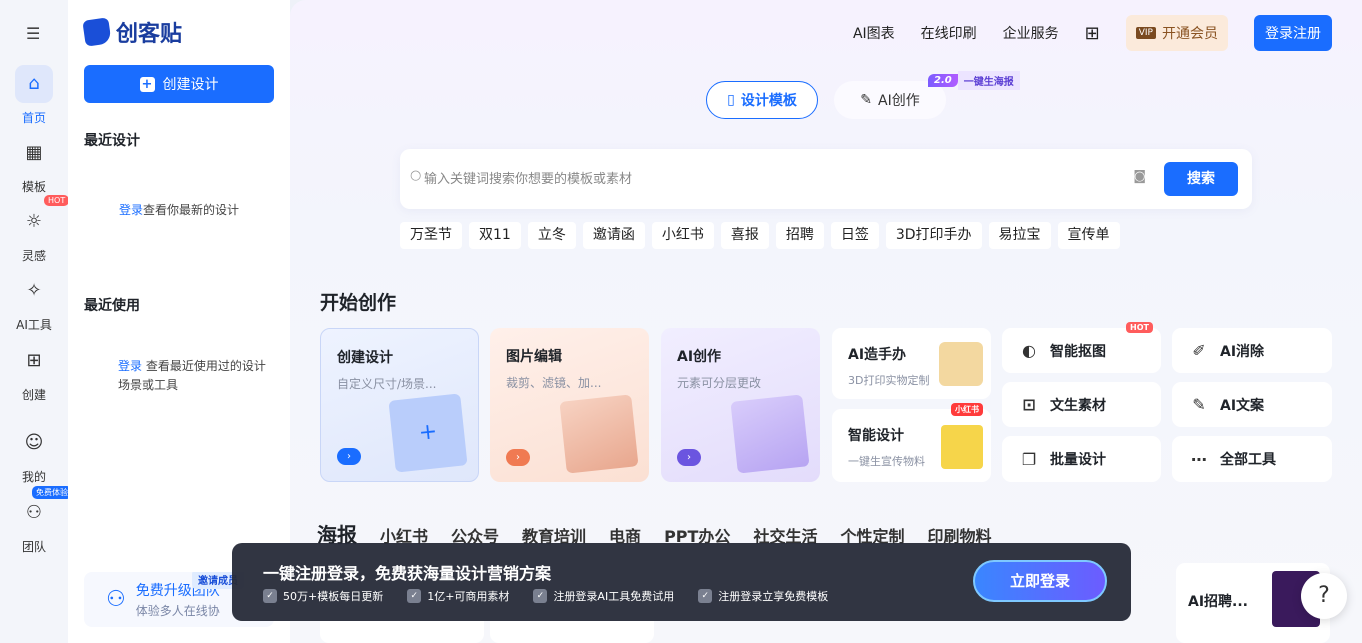 The image size is (1362, 643). What do you see at coordinates (495, 235) in the screenshot?
I see `tag-chip: 双11` at bounding box center [495, 235].